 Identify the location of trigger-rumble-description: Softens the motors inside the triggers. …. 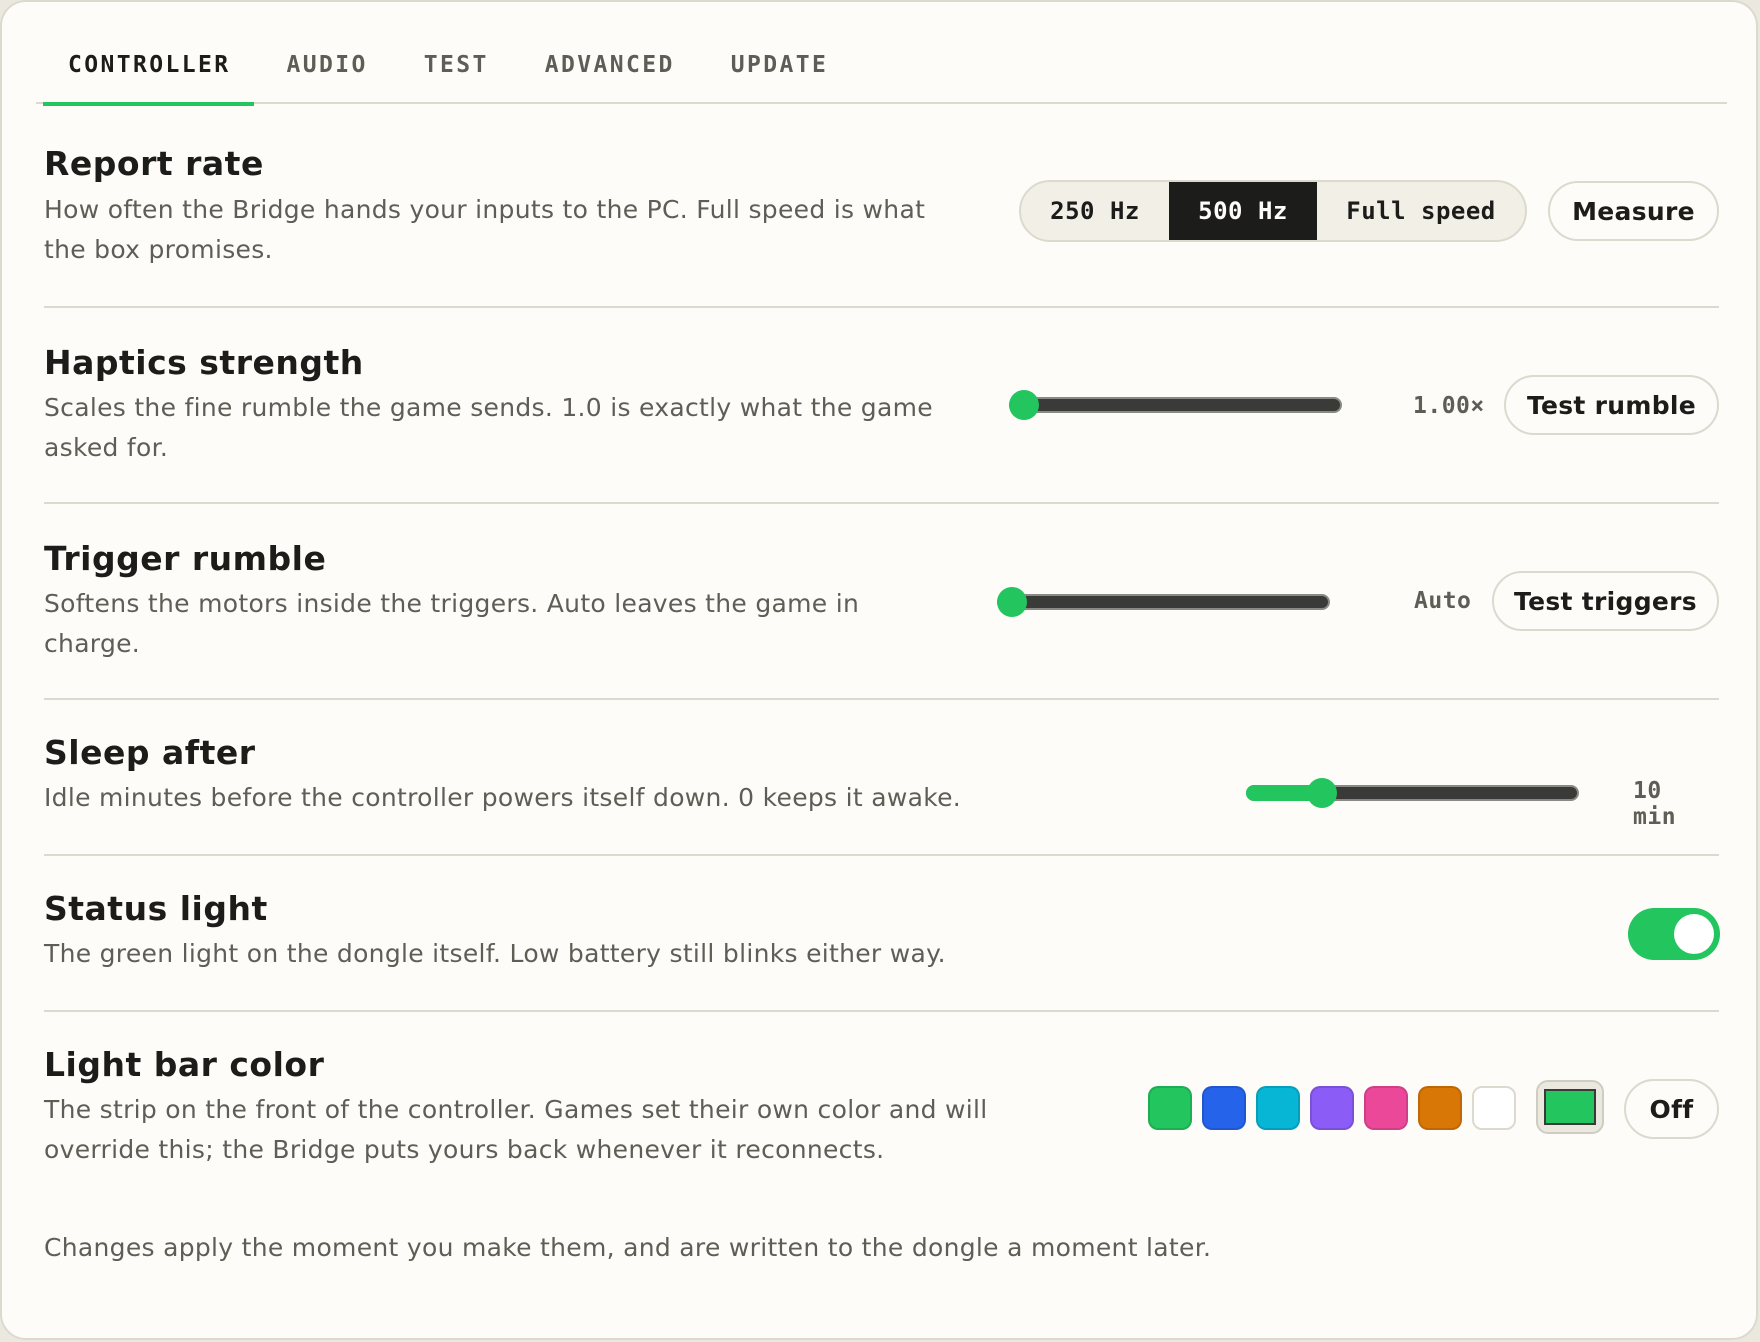
(452, 623).